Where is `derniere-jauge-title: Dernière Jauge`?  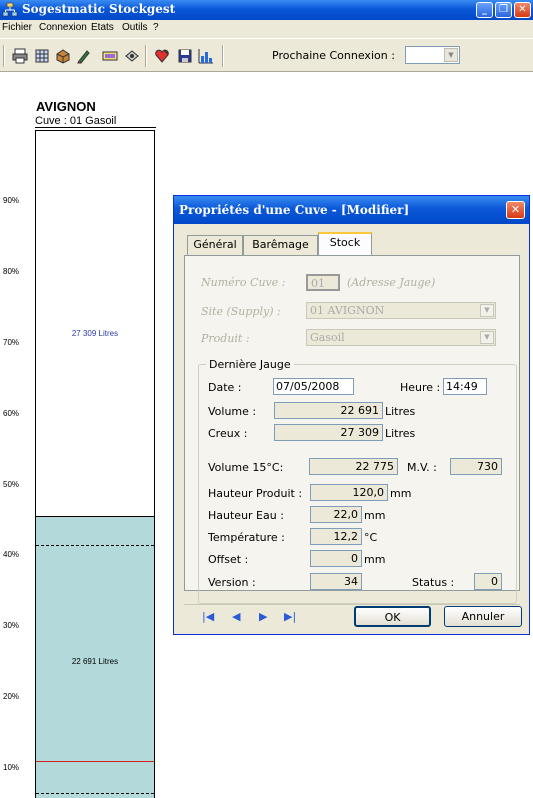 derniere-jauge-title: Dernière Jauge is located at coordinates (250, 364).